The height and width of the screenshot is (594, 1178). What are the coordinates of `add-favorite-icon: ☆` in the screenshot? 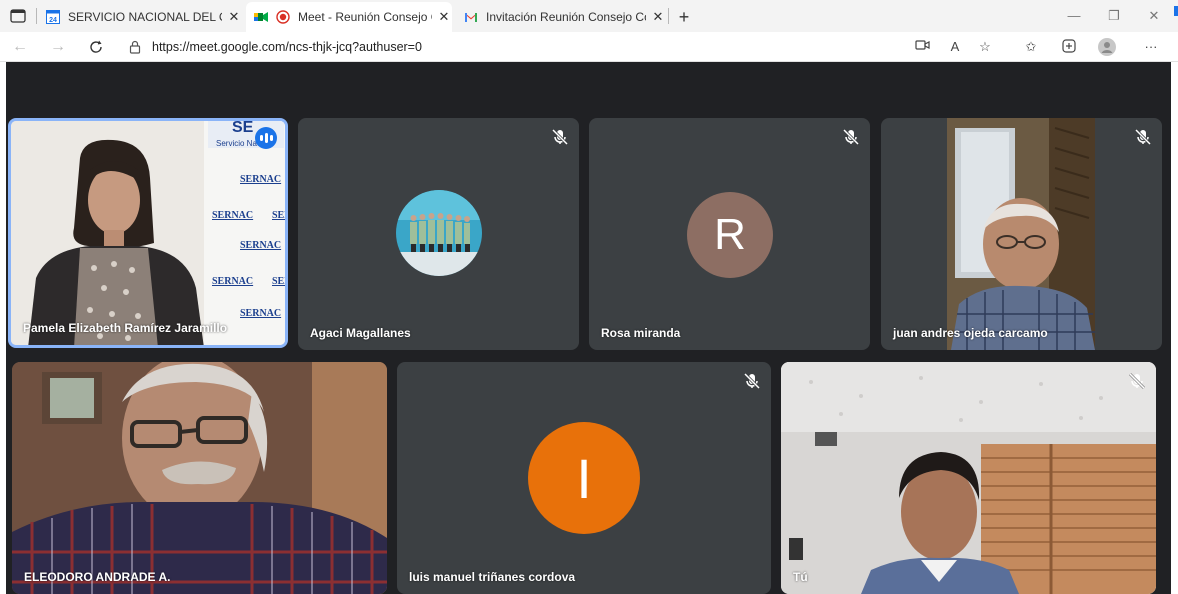 It's located at (985, 47).